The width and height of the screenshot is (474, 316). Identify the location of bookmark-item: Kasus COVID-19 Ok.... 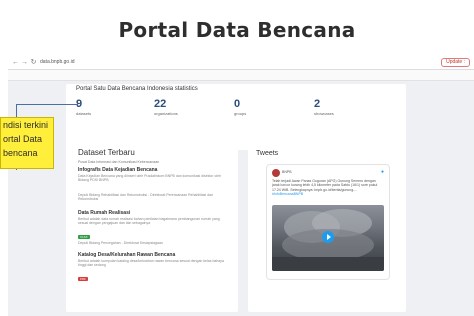
(129, 79).